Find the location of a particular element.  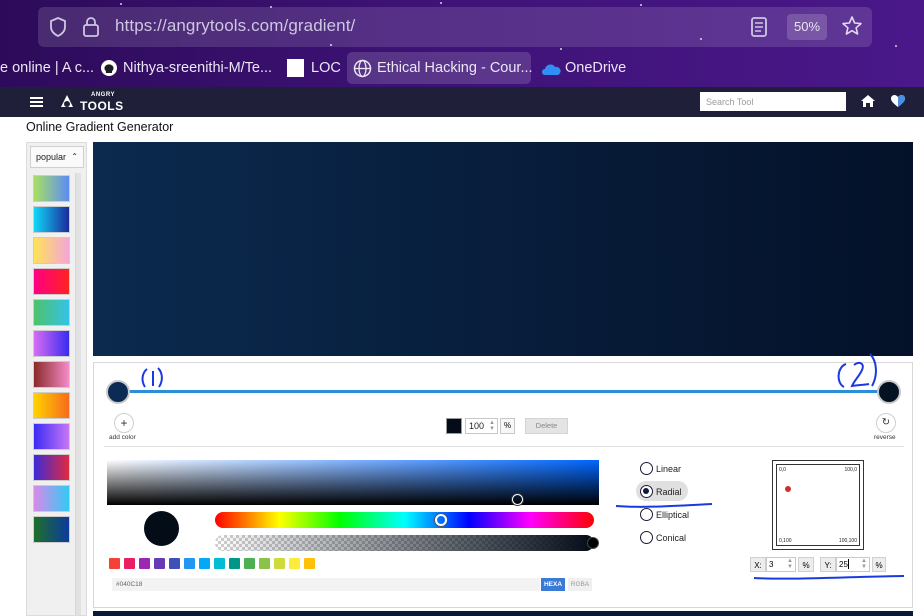

hue-slider is located at coordinates (404, 520).